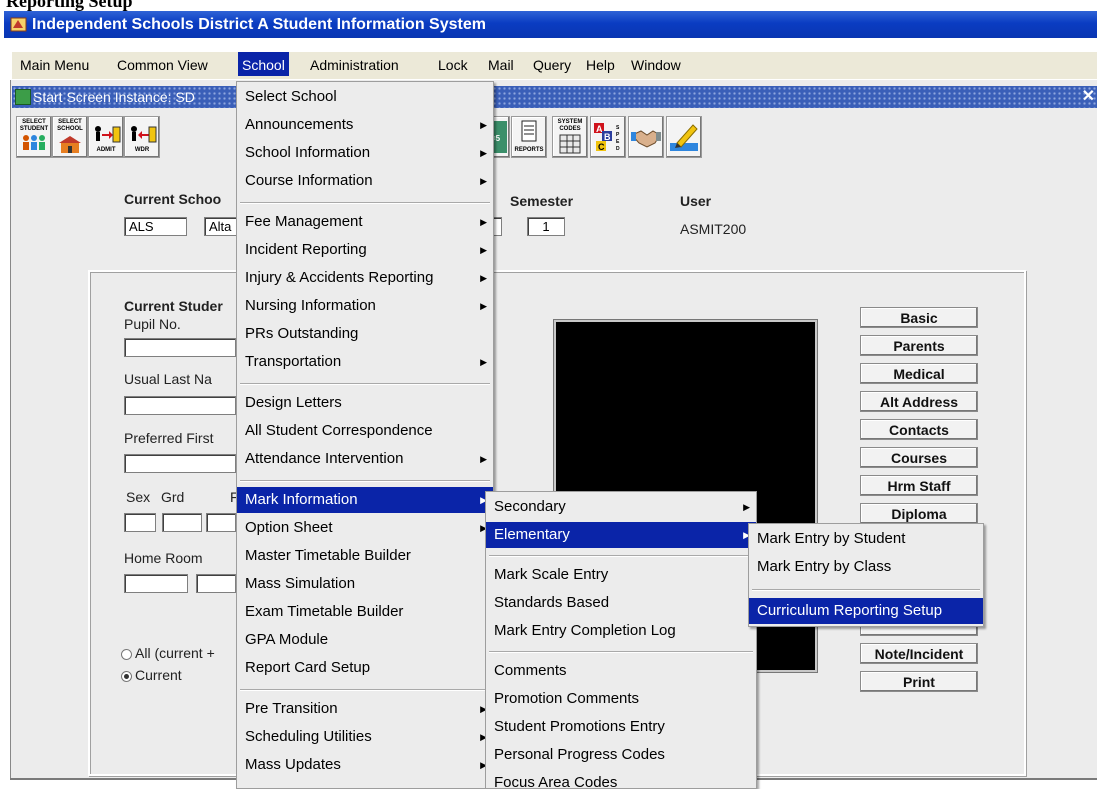 The height and width of the screenshot is (789, 1097). I want to click on menu-item-incident-reporting: Incident Reporting ▶, so click(365, 250).